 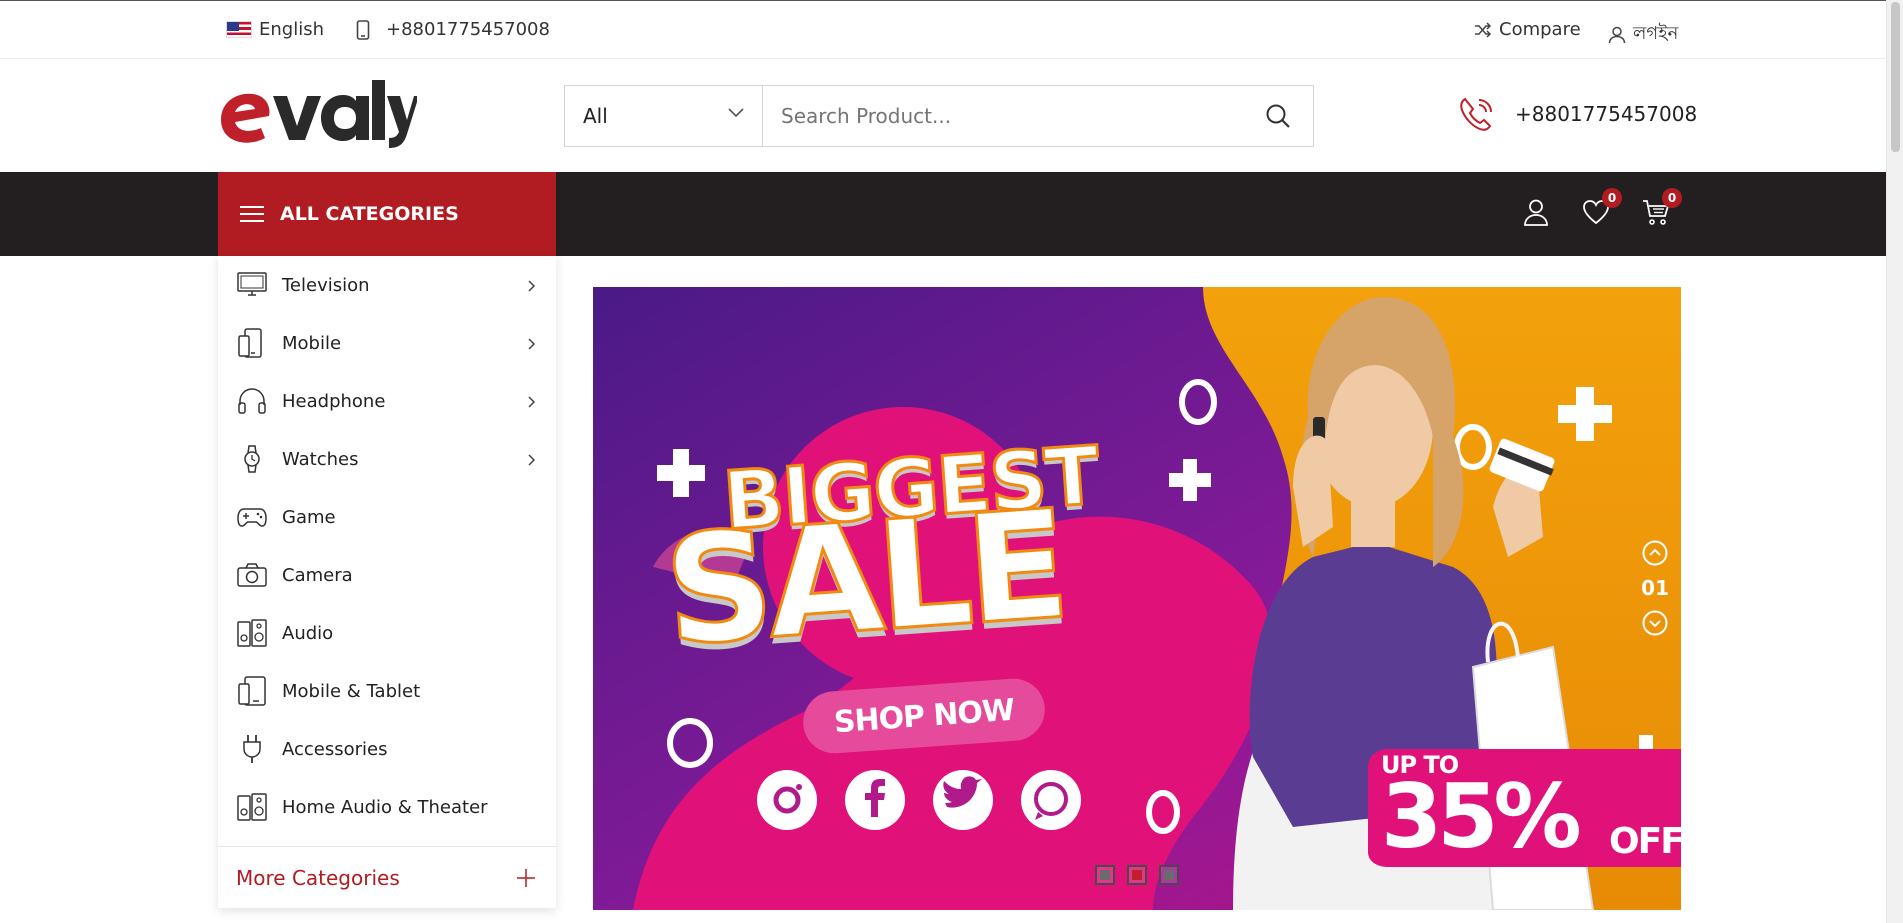 What do you see at coordinates (387, 575) in the screenshot?
I see `category-item-camera: Camera` at bounding box center [387, 575].